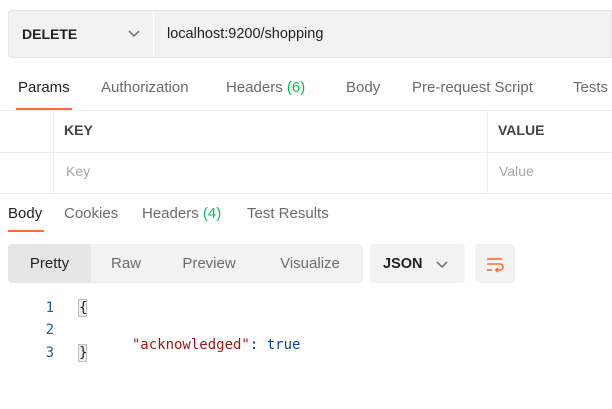 The height and width of the screenshot is (409, 612). I want to click on response-tab-test-results: Test Results, so click(288, 213).